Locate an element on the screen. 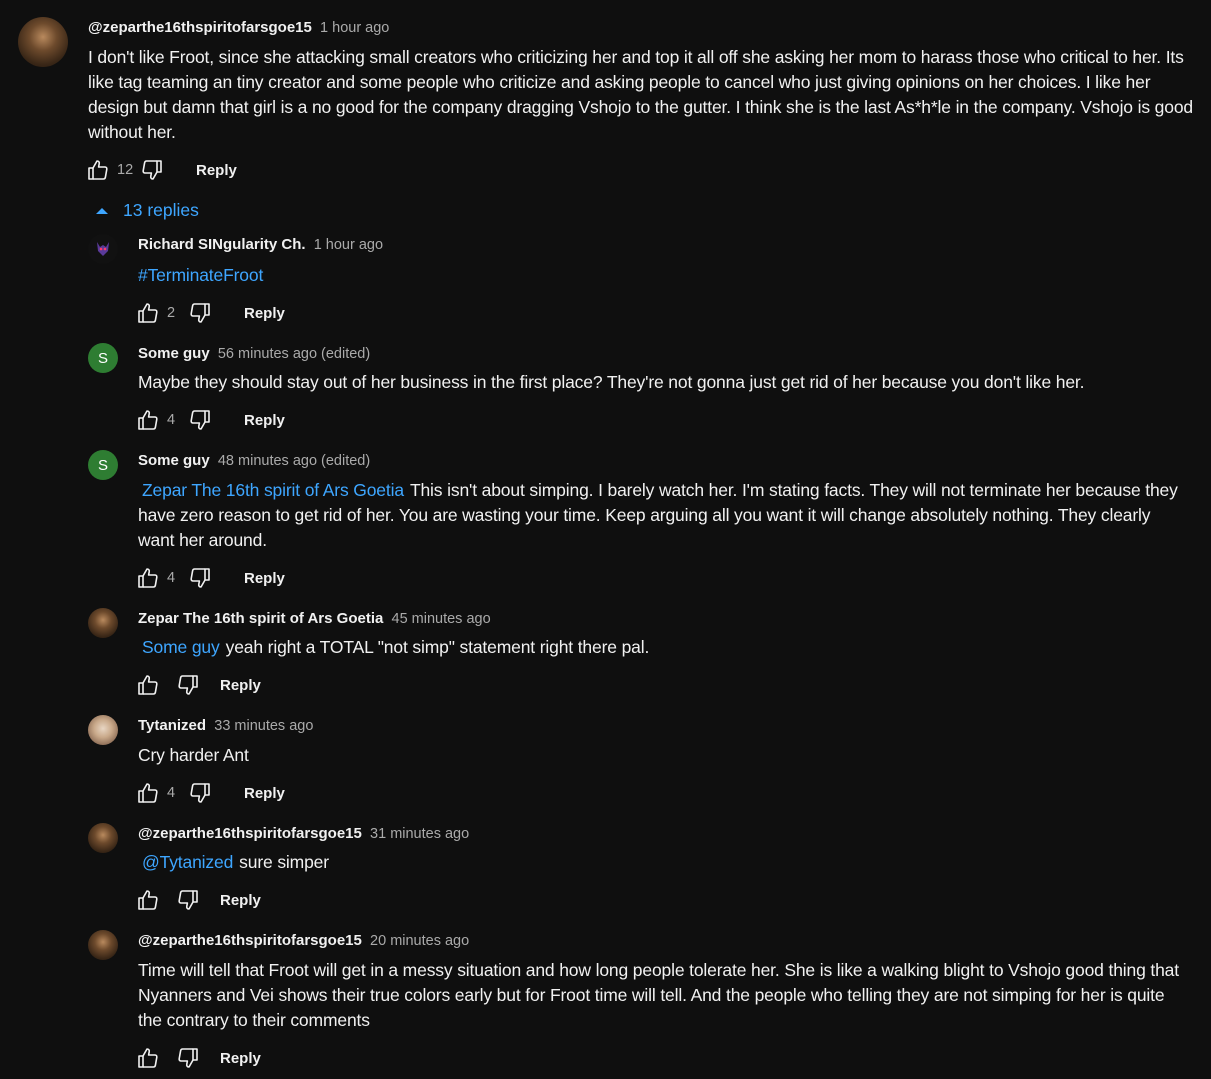 This screenshot has height=1079, width=1211. replies-count: 13 replies is located at coordinates (161, 210).